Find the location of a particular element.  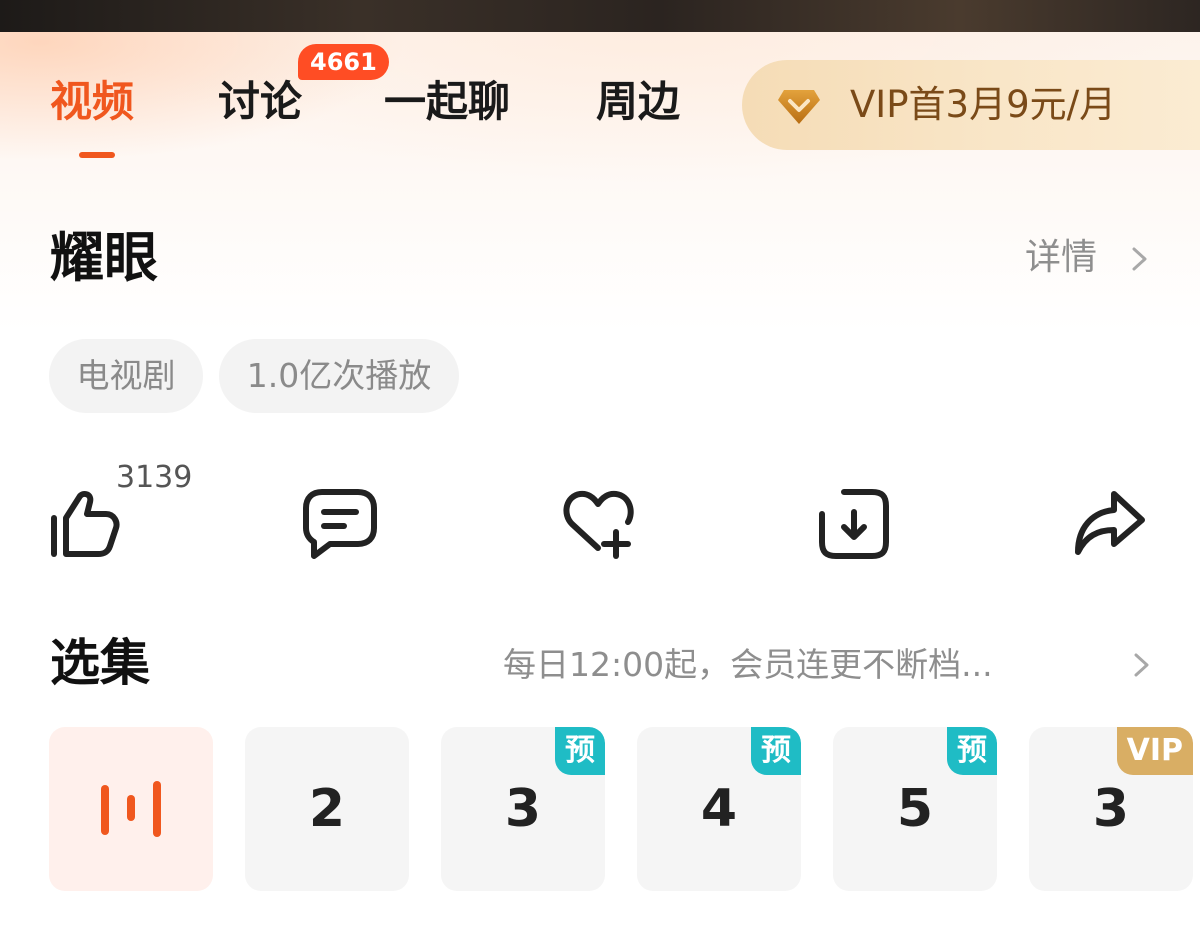

show-title: 耀眼 is located at coordinates (104, 257).